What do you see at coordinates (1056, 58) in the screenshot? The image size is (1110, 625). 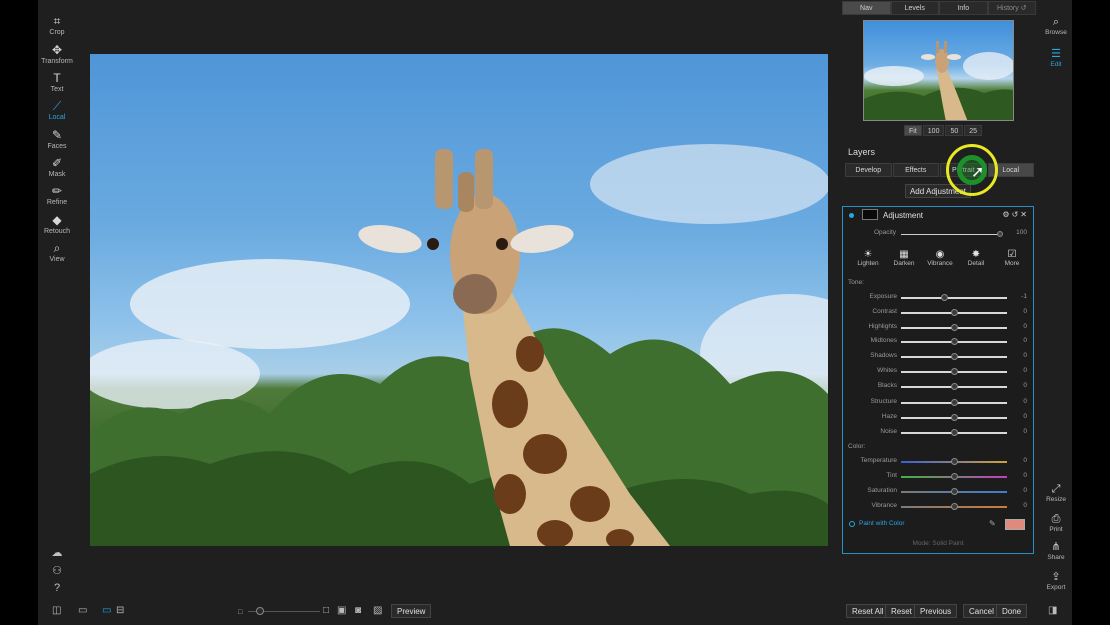 I see `module-edit: ☰ Edit` at bounding box center [1056, 58].